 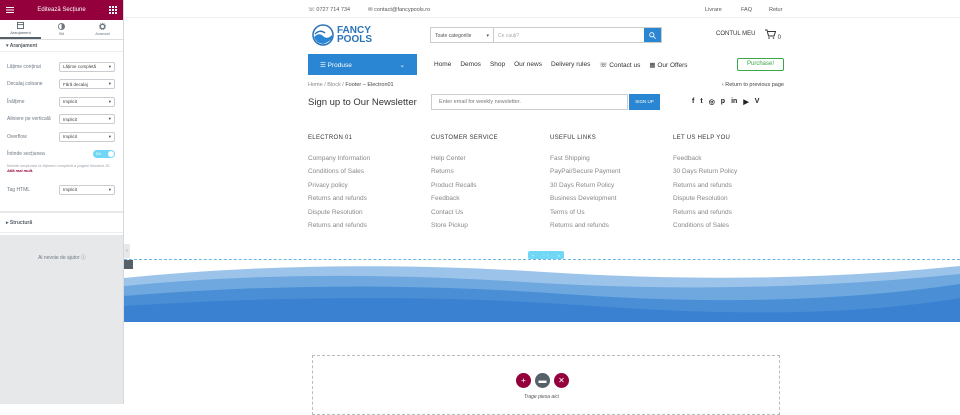 I want to click on add-icon: +, so click(x=533, y=255).